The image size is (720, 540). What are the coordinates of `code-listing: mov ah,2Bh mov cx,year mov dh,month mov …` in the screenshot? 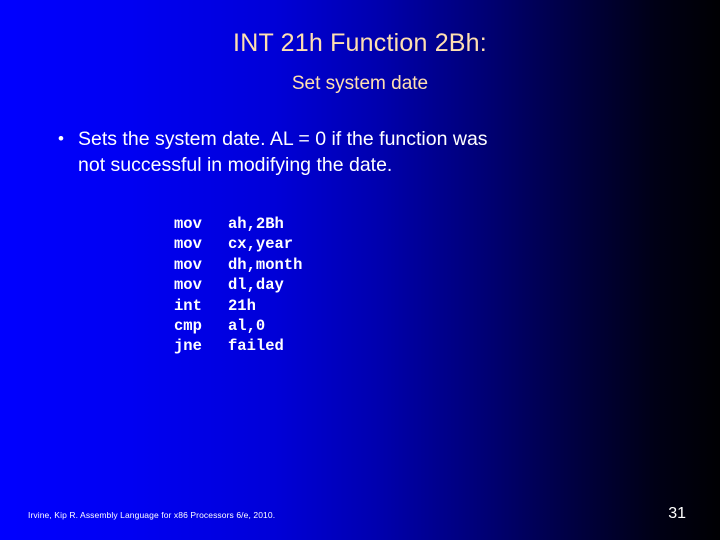 It's located at (238, 285).